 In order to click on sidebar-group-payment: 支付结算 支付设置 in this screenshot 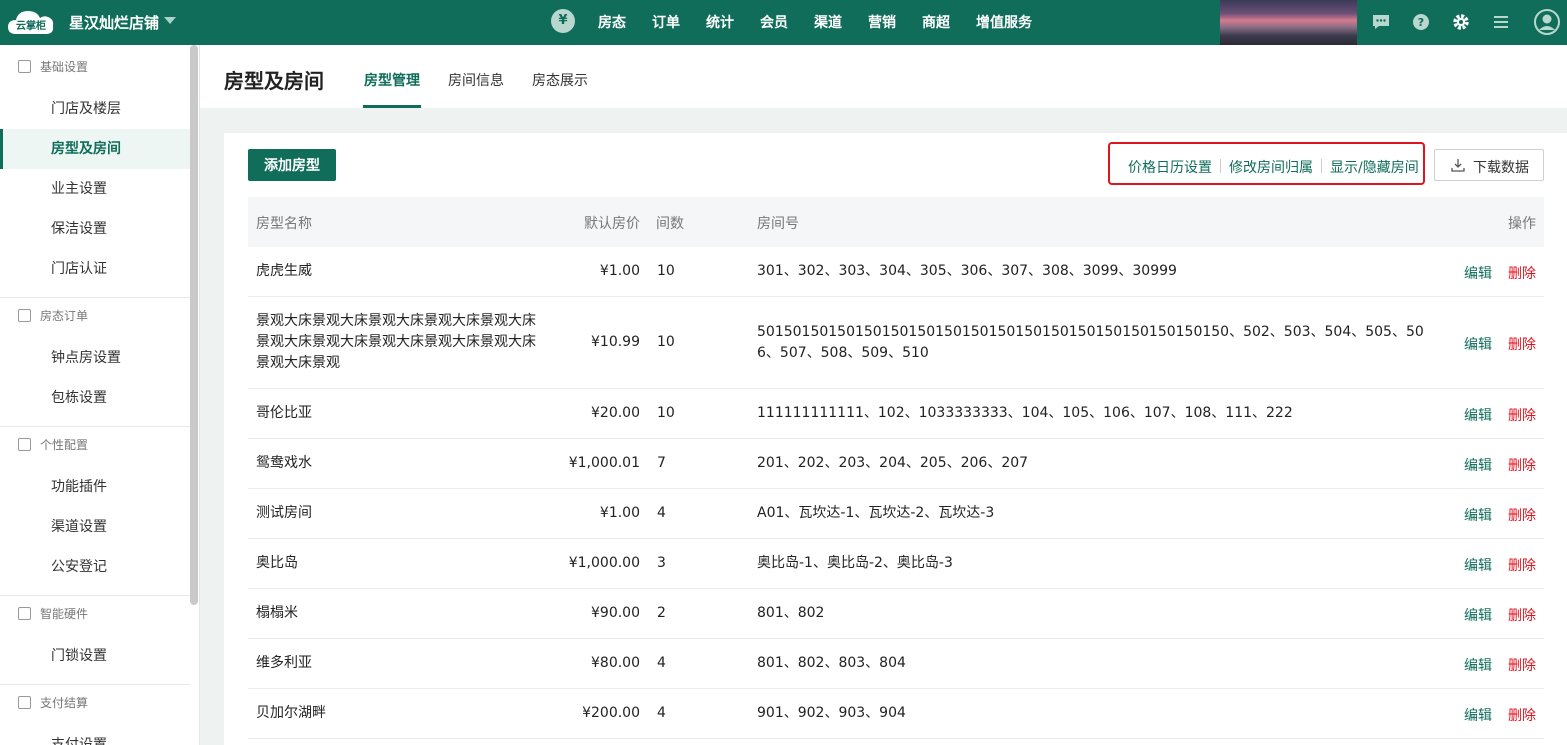, I will do `click(95, 713)`.